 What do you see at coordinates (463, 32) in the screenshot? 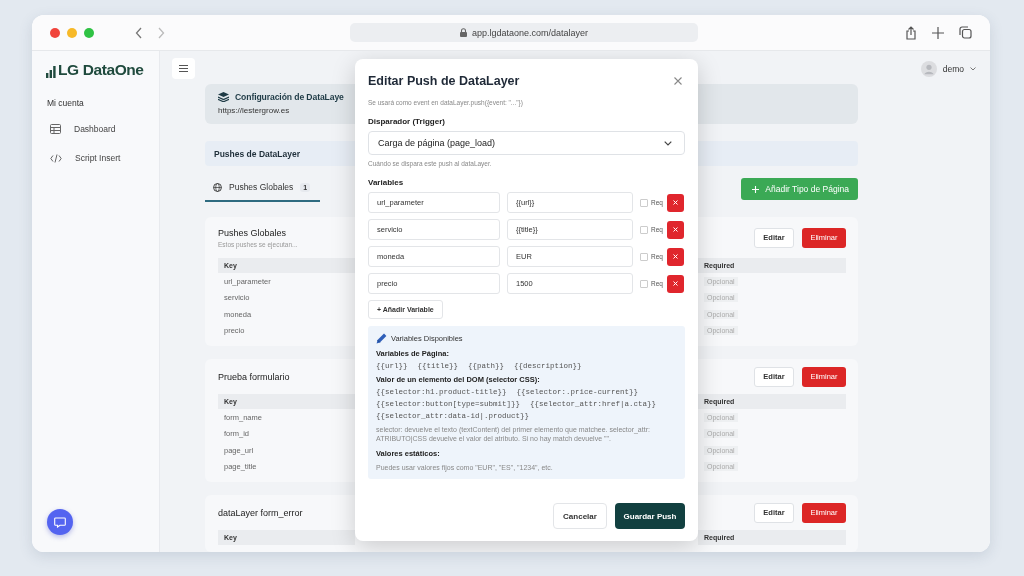
I see `lock-icon` at bounding box center [463, 32].